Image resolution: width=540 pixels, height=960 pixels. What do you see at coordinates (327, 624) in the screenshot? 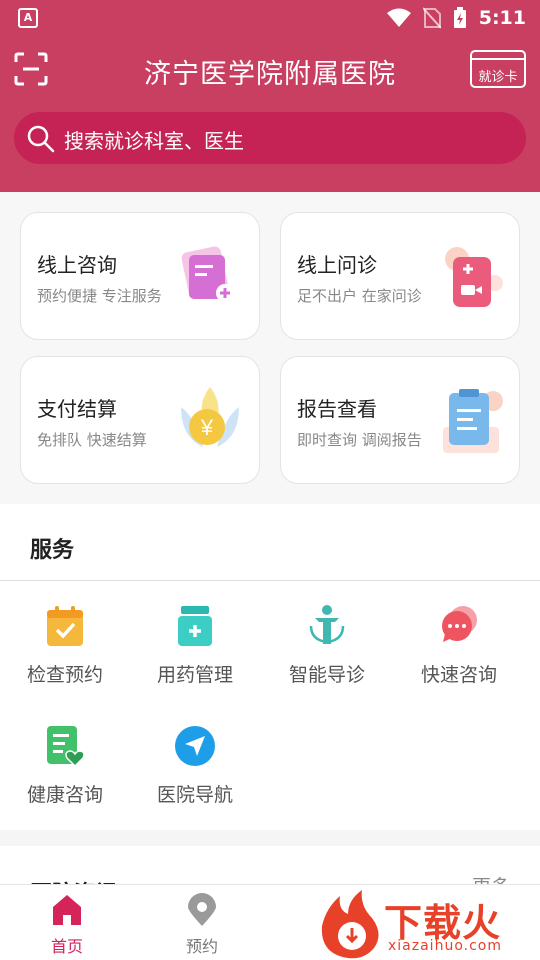
I see `body-guide-icon` at bounding box center [327, 624].